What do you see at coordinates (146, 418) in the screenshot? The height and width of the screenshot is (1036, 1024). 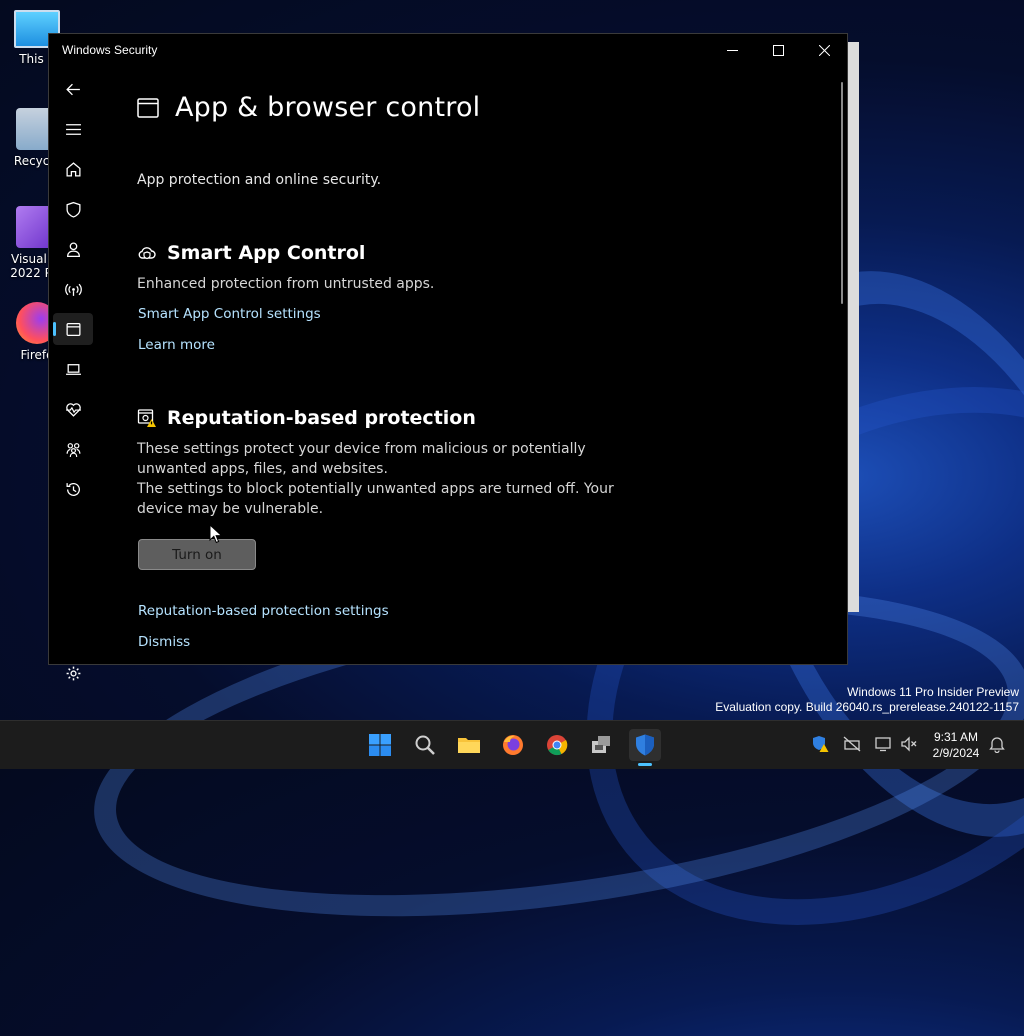 I see `reputation-warning-icon` at bounding box center [146, 418].